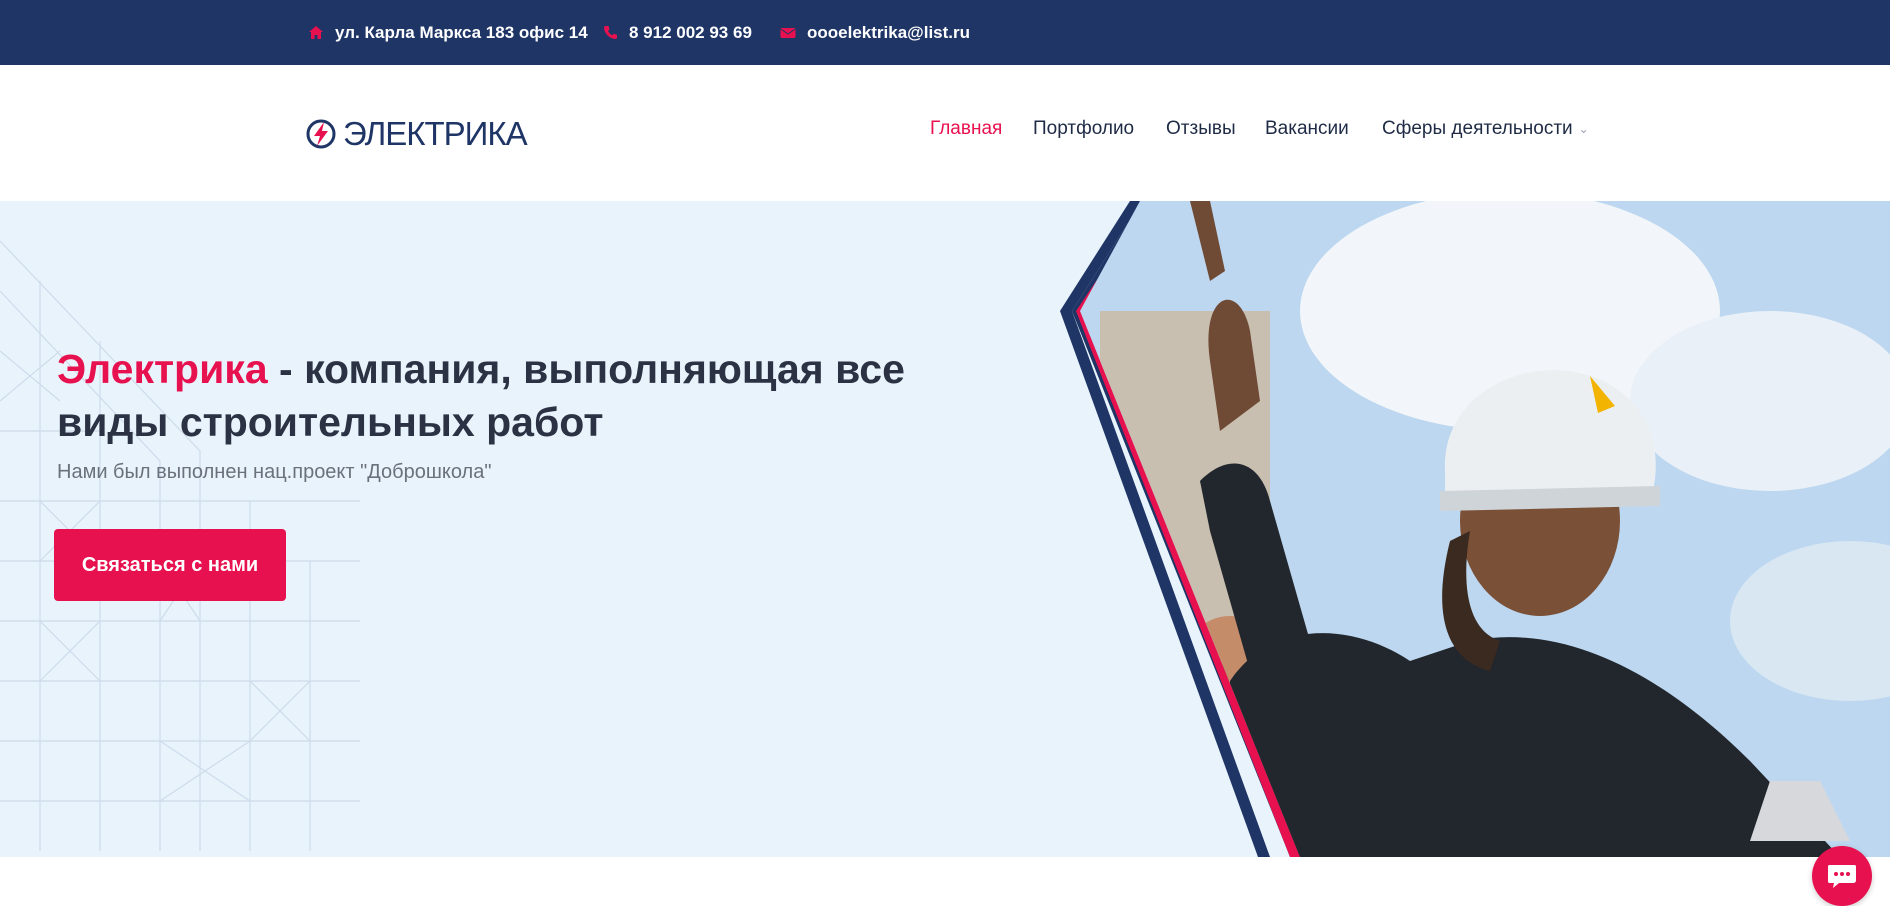 The image size is (1890, 906). I want to click on contact-us-button: Связаться с нами, so click(170, 565).